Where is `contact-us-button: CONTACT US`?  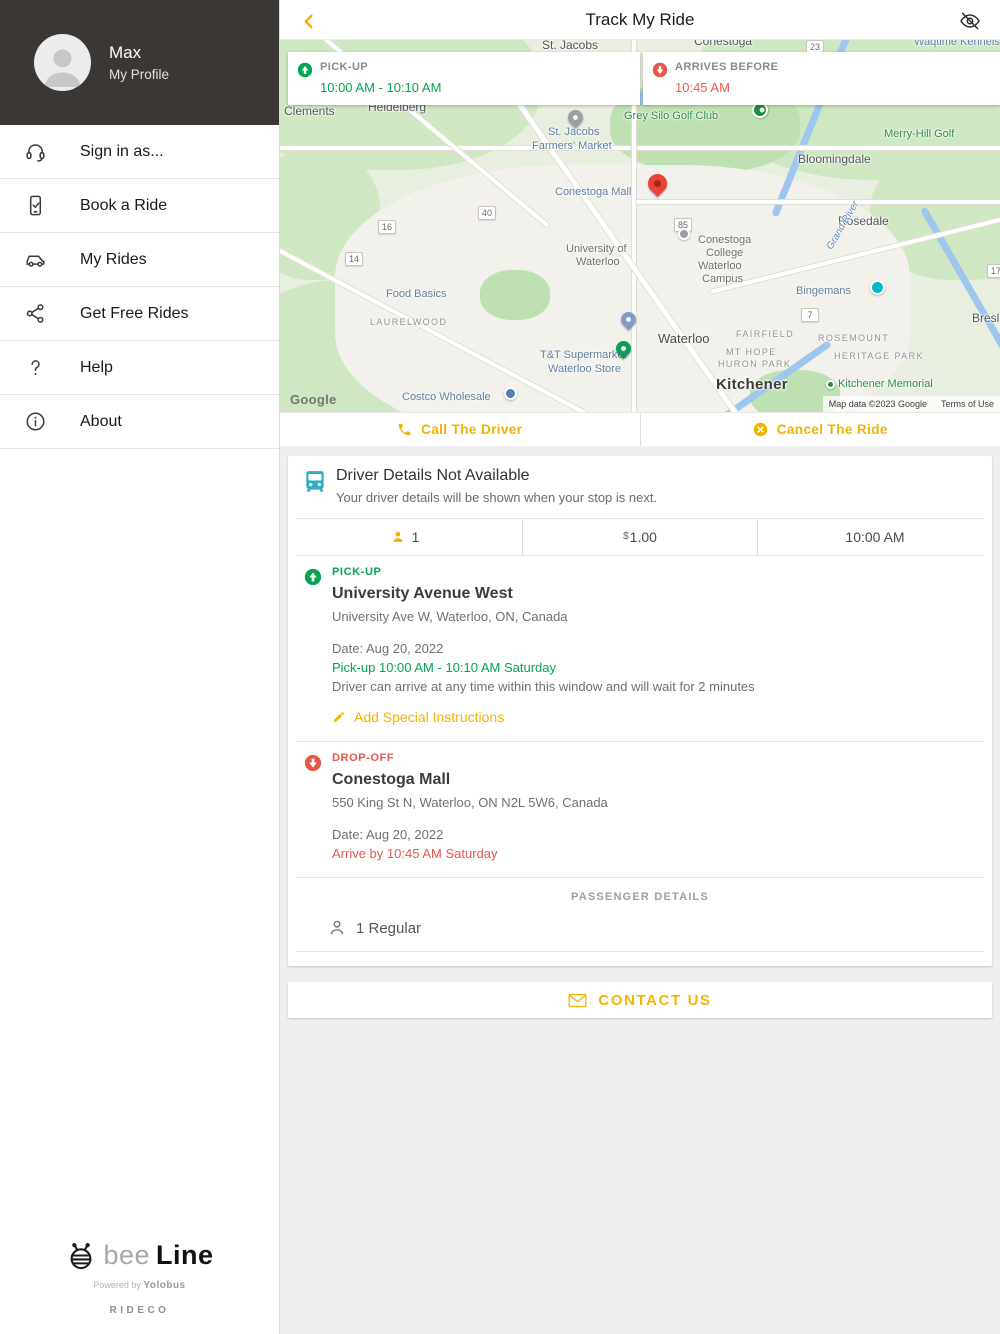
contact-us-button: CONTACT US is located at coordinates (640, 1000).